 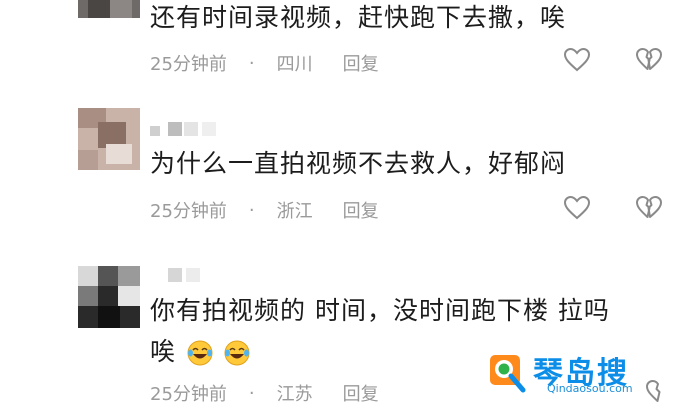 I want to click on watermark-url: Qindaosou.com, so click(x=590, y=388).